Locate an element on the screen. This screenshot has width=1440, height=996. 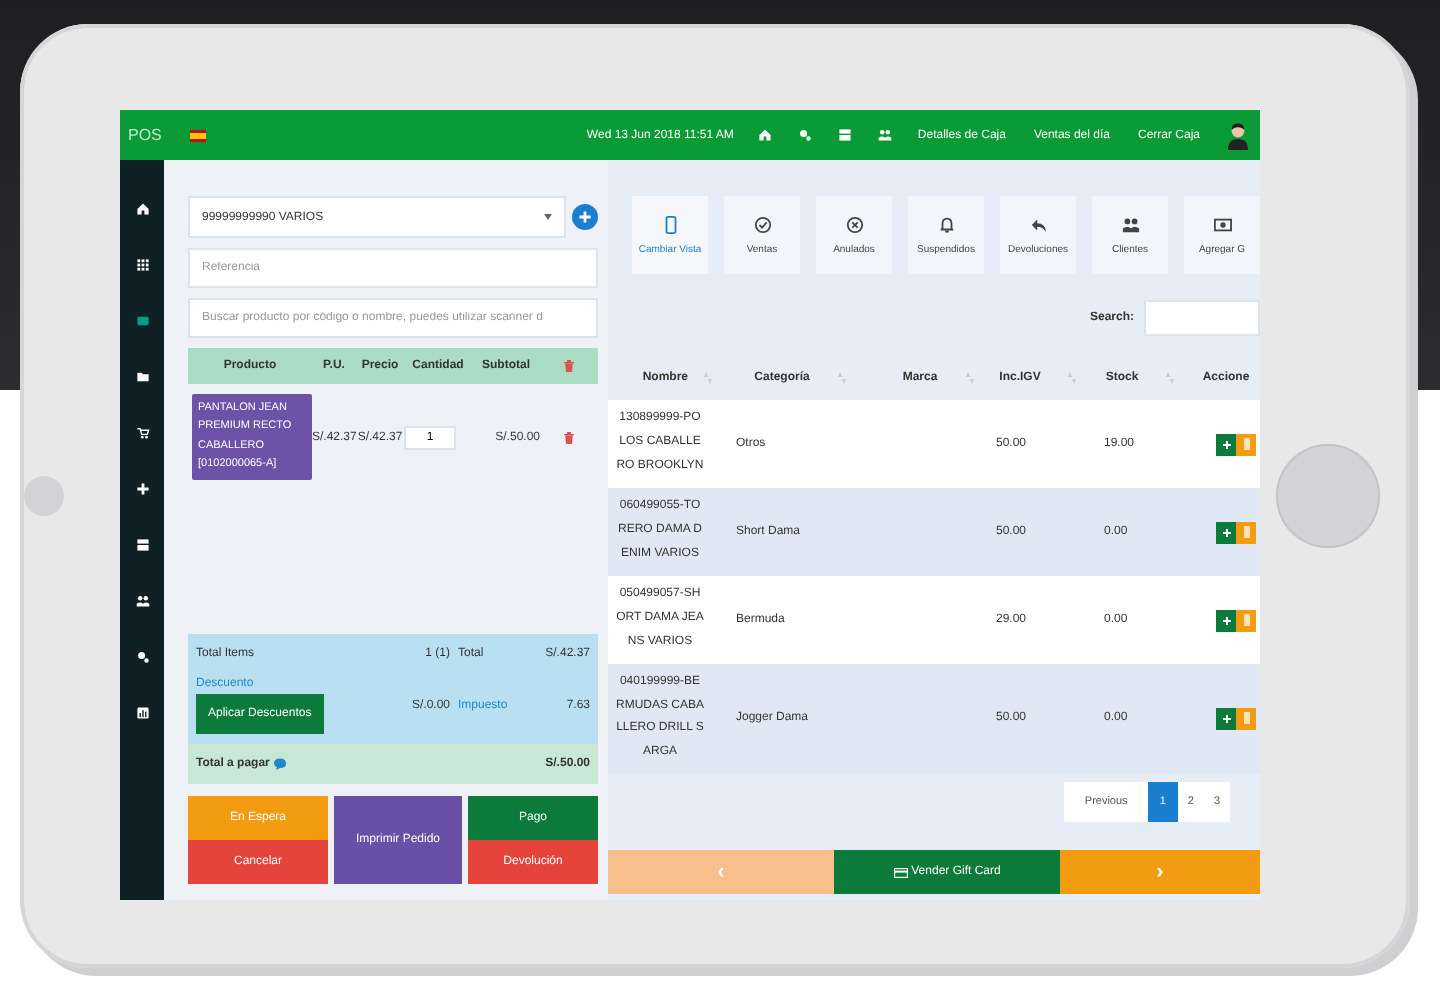
caret-icon is located at coordinates (548, 217).